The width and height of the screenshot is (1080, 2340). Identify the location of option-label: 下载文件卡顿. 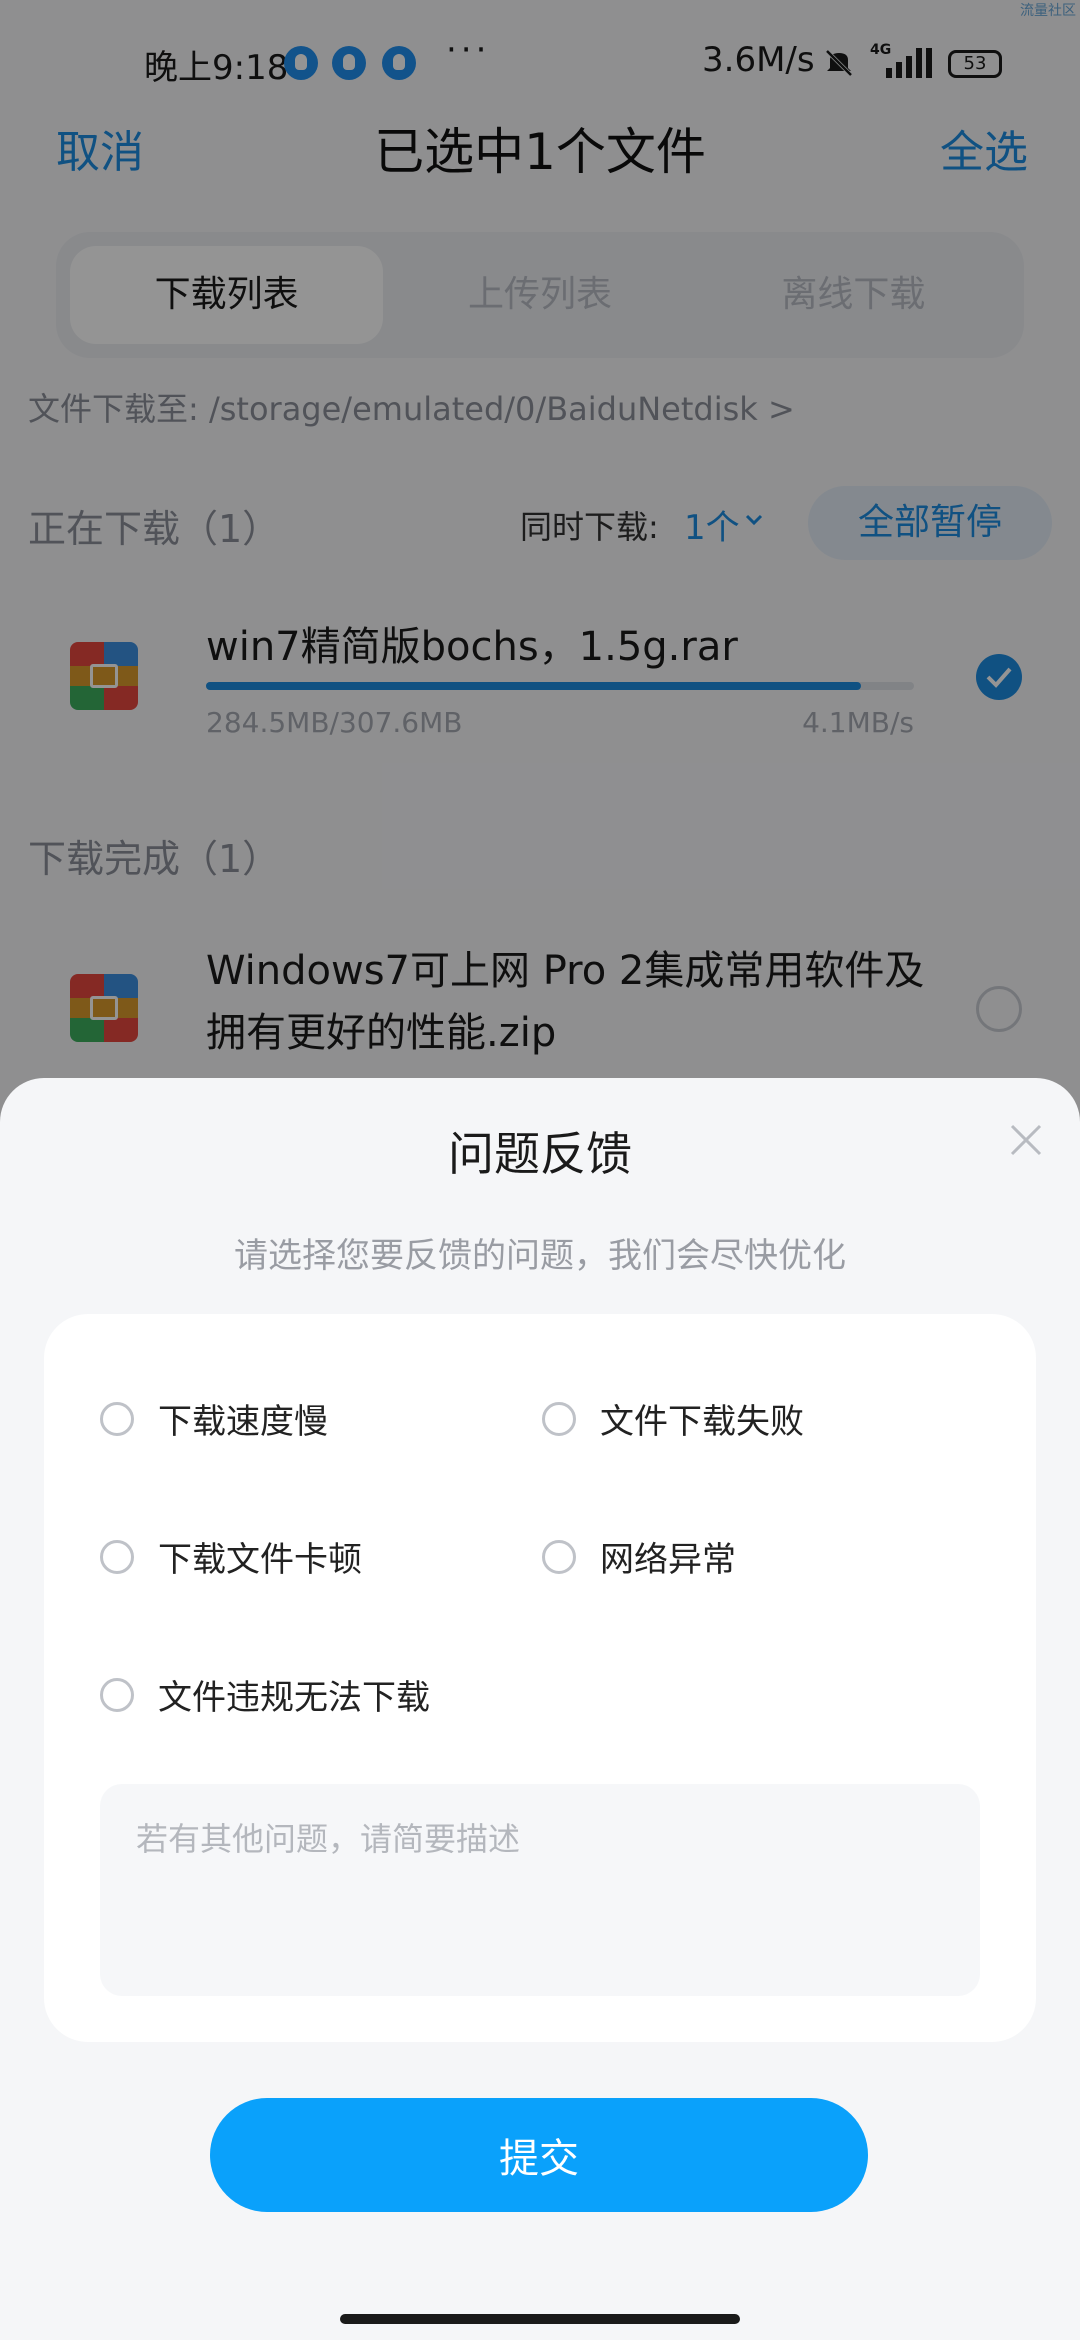
(260, 1560).